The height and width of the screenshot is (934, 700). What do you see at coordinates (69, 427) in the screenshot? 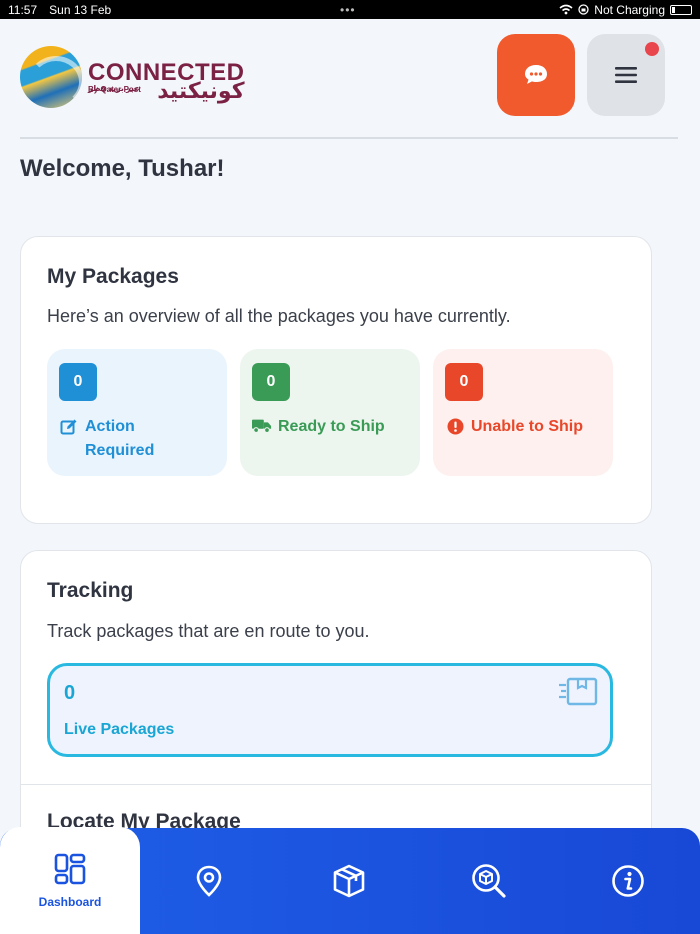
I see `edit-icon` at bounding box center [69, 427].